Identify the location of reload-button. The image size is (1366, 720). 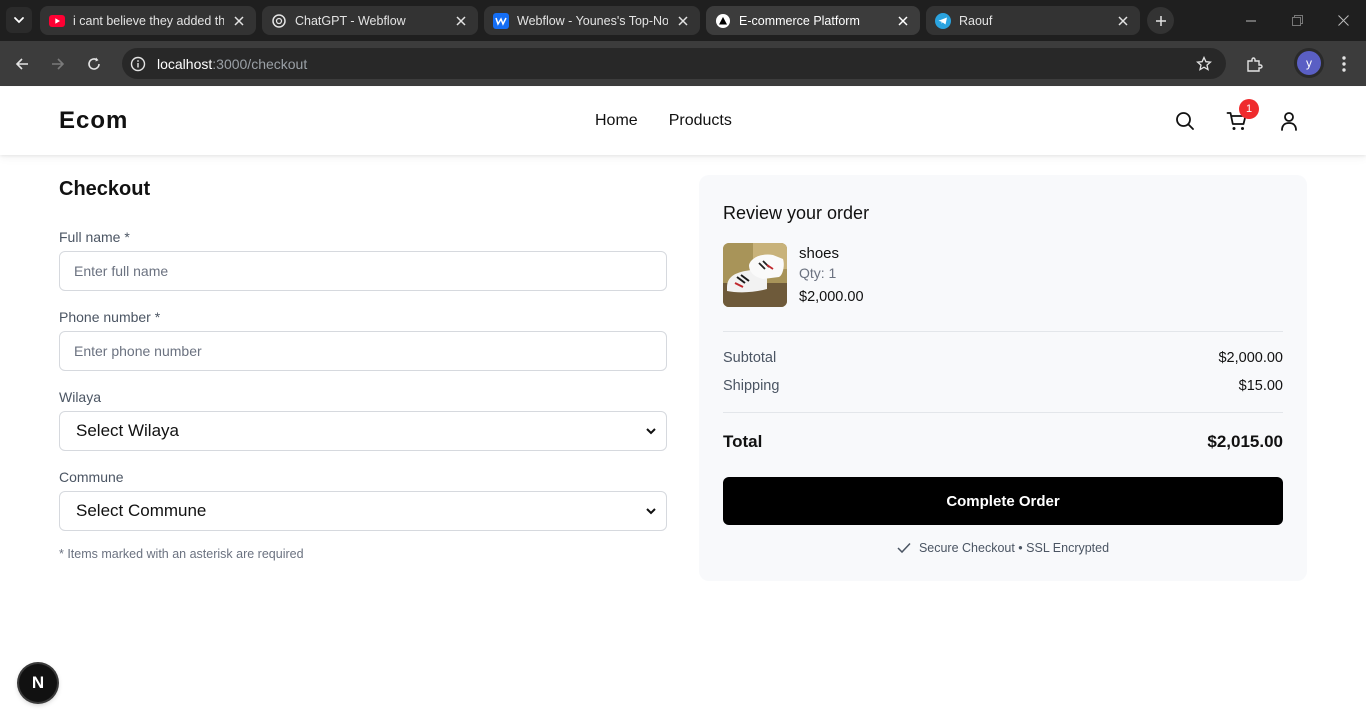
(94, 64).